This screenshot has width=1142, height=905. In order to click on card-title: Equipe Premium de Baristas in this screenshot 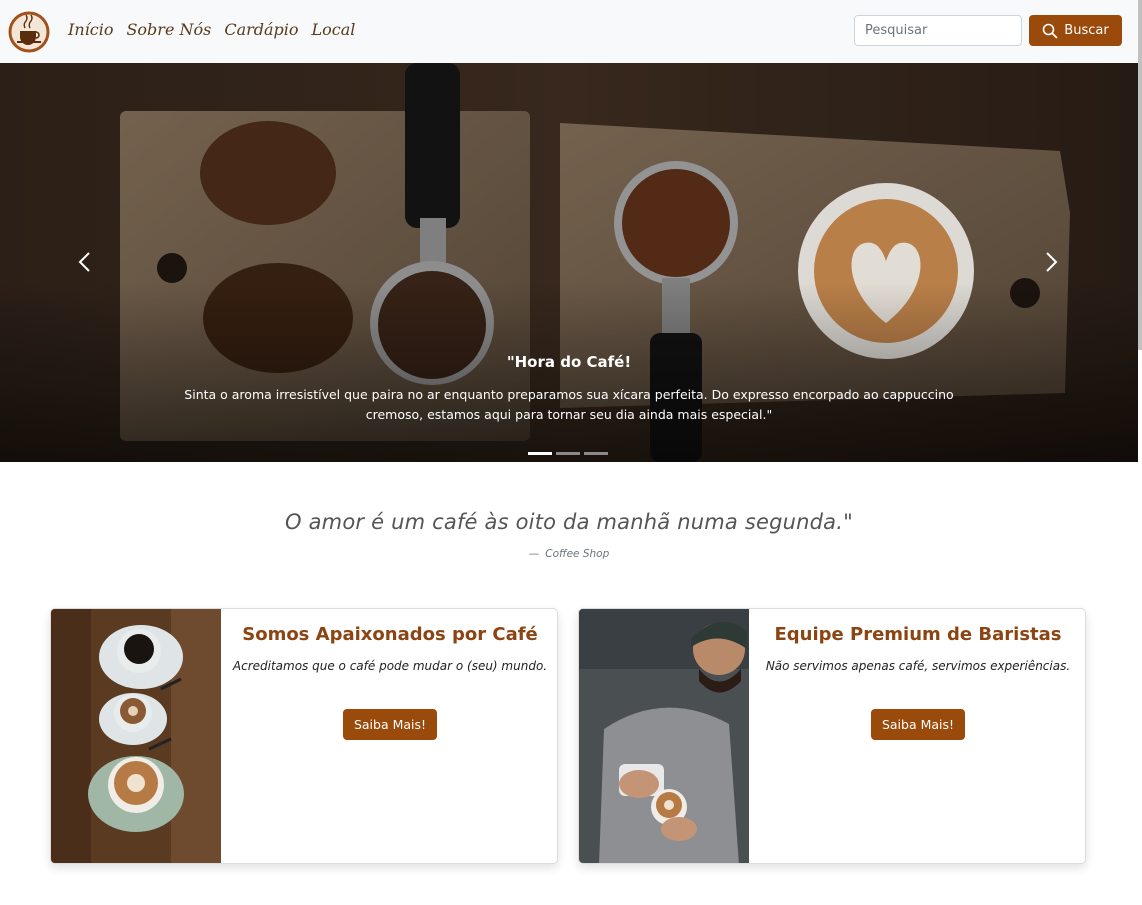, I will do `click(918, 634)`.